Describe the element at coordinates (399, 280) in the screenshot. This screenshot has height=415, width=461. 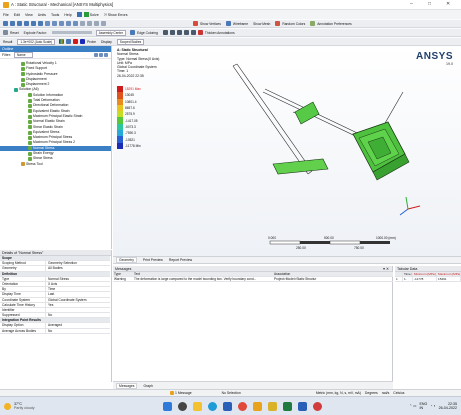
I see `tabular-cell: 1` at that location.